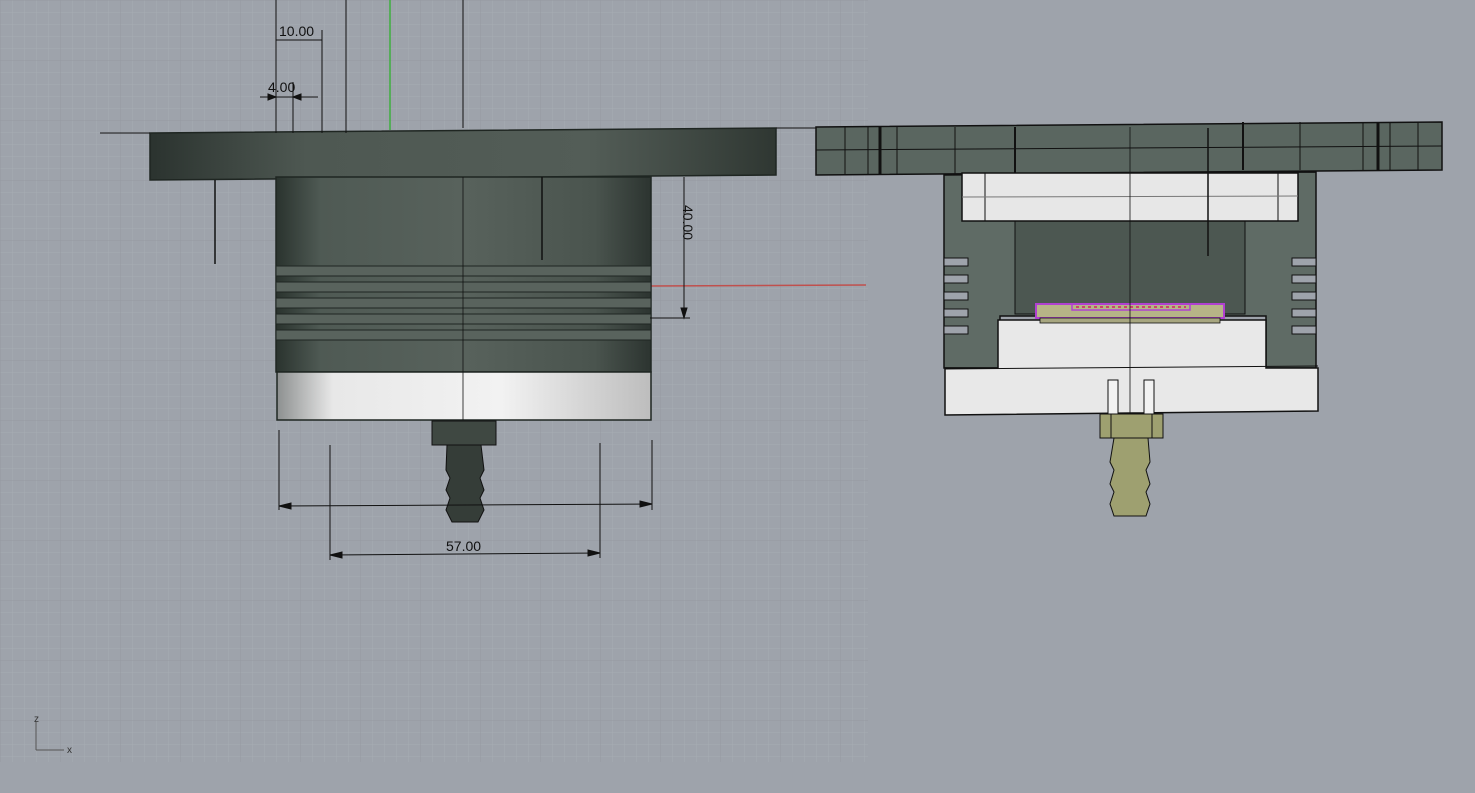  What do you see at coordinates (464, 396) in the screenshot?
I see `white-base` at bounding box center [464, 396].